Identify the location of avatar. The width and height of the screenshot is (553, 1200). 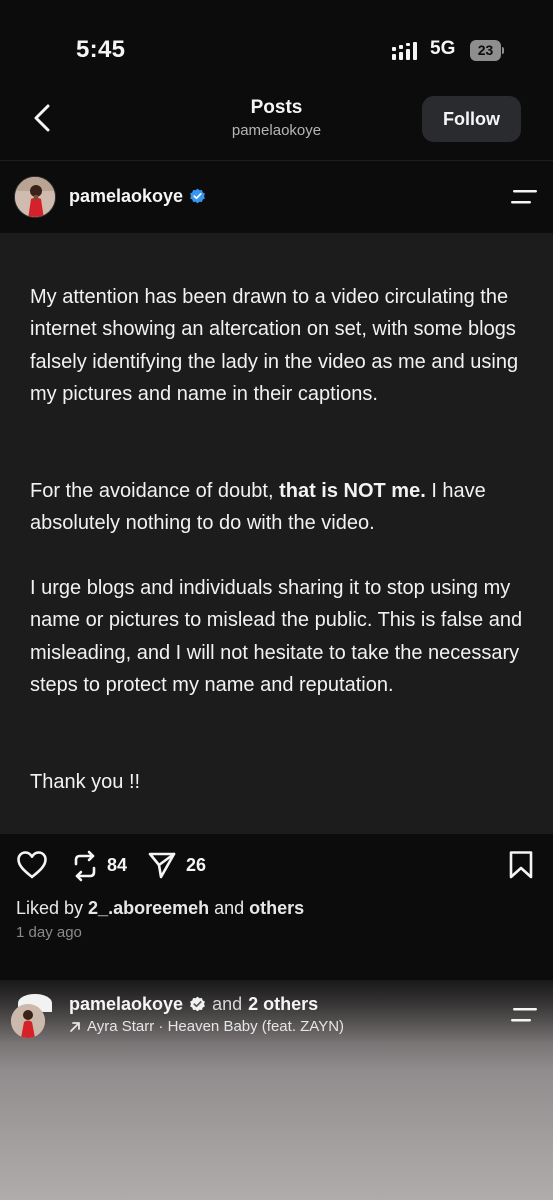
(35, 197).